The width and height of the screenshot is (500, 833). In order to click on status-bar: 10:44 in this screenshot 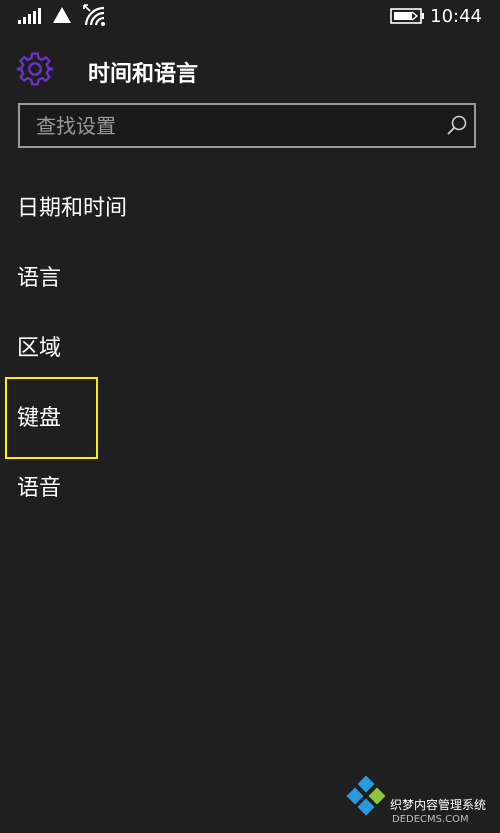, I will do `click(250, 17)`.